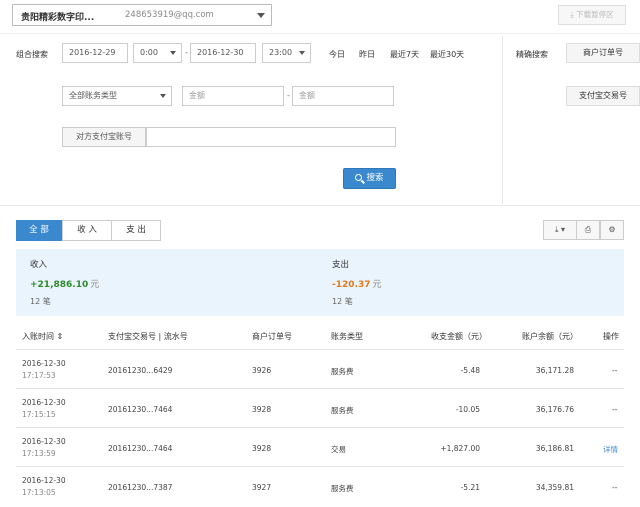 The width and height of the screenshot is (640, 507). Describe the element at coordinates (502, 120) in the screenshot. I see `panel-divider` at that location.